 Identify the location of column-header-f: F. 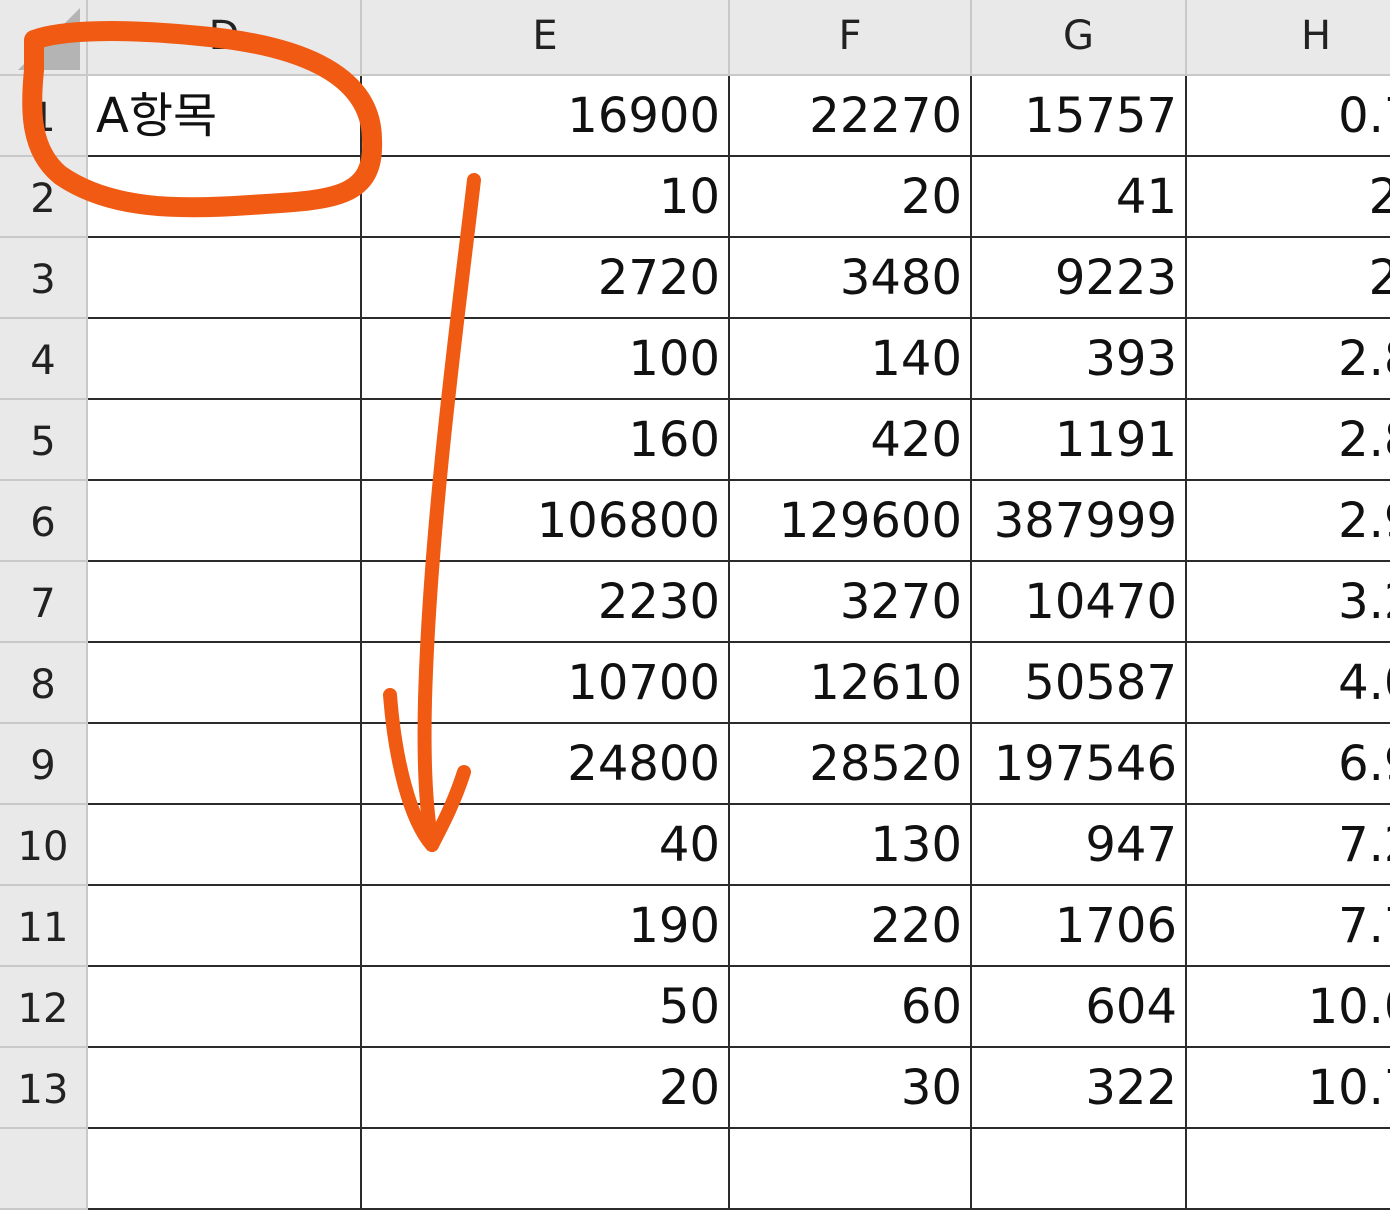
(851, 38).